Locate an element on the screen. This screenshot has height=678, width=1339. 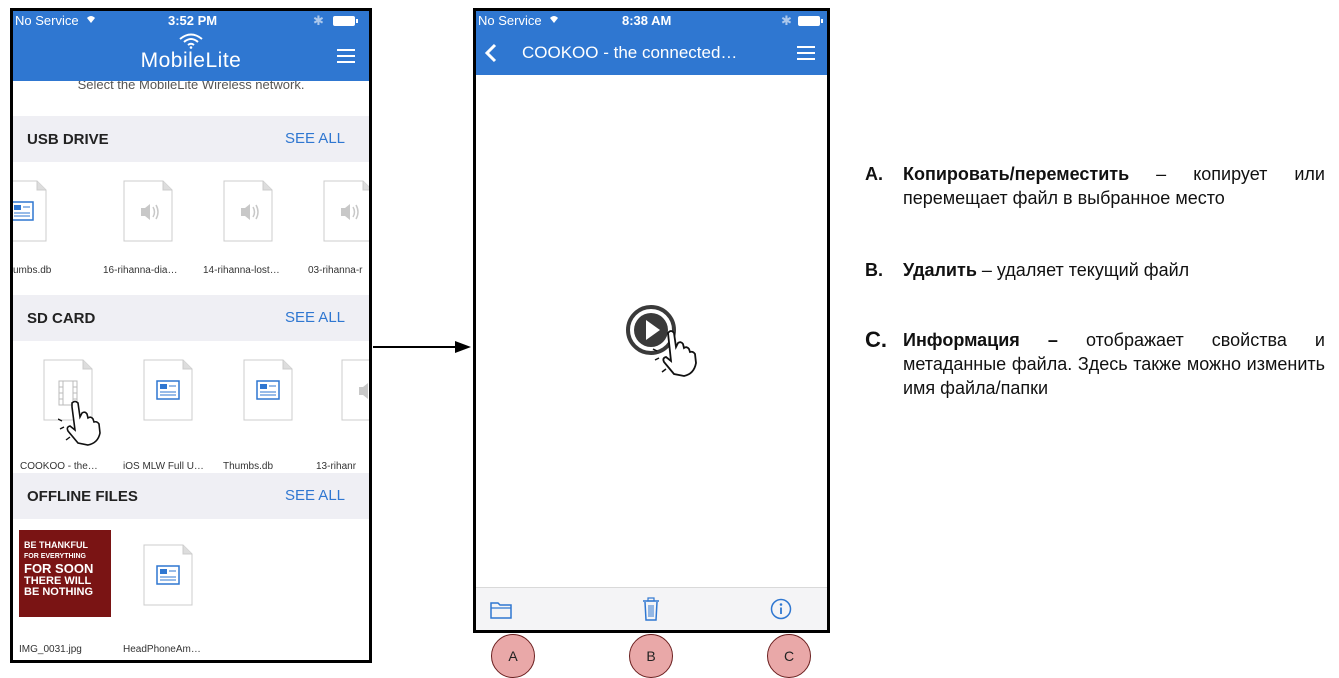
file-name: 03-rihanna-r is located at coordinates (335, 270).